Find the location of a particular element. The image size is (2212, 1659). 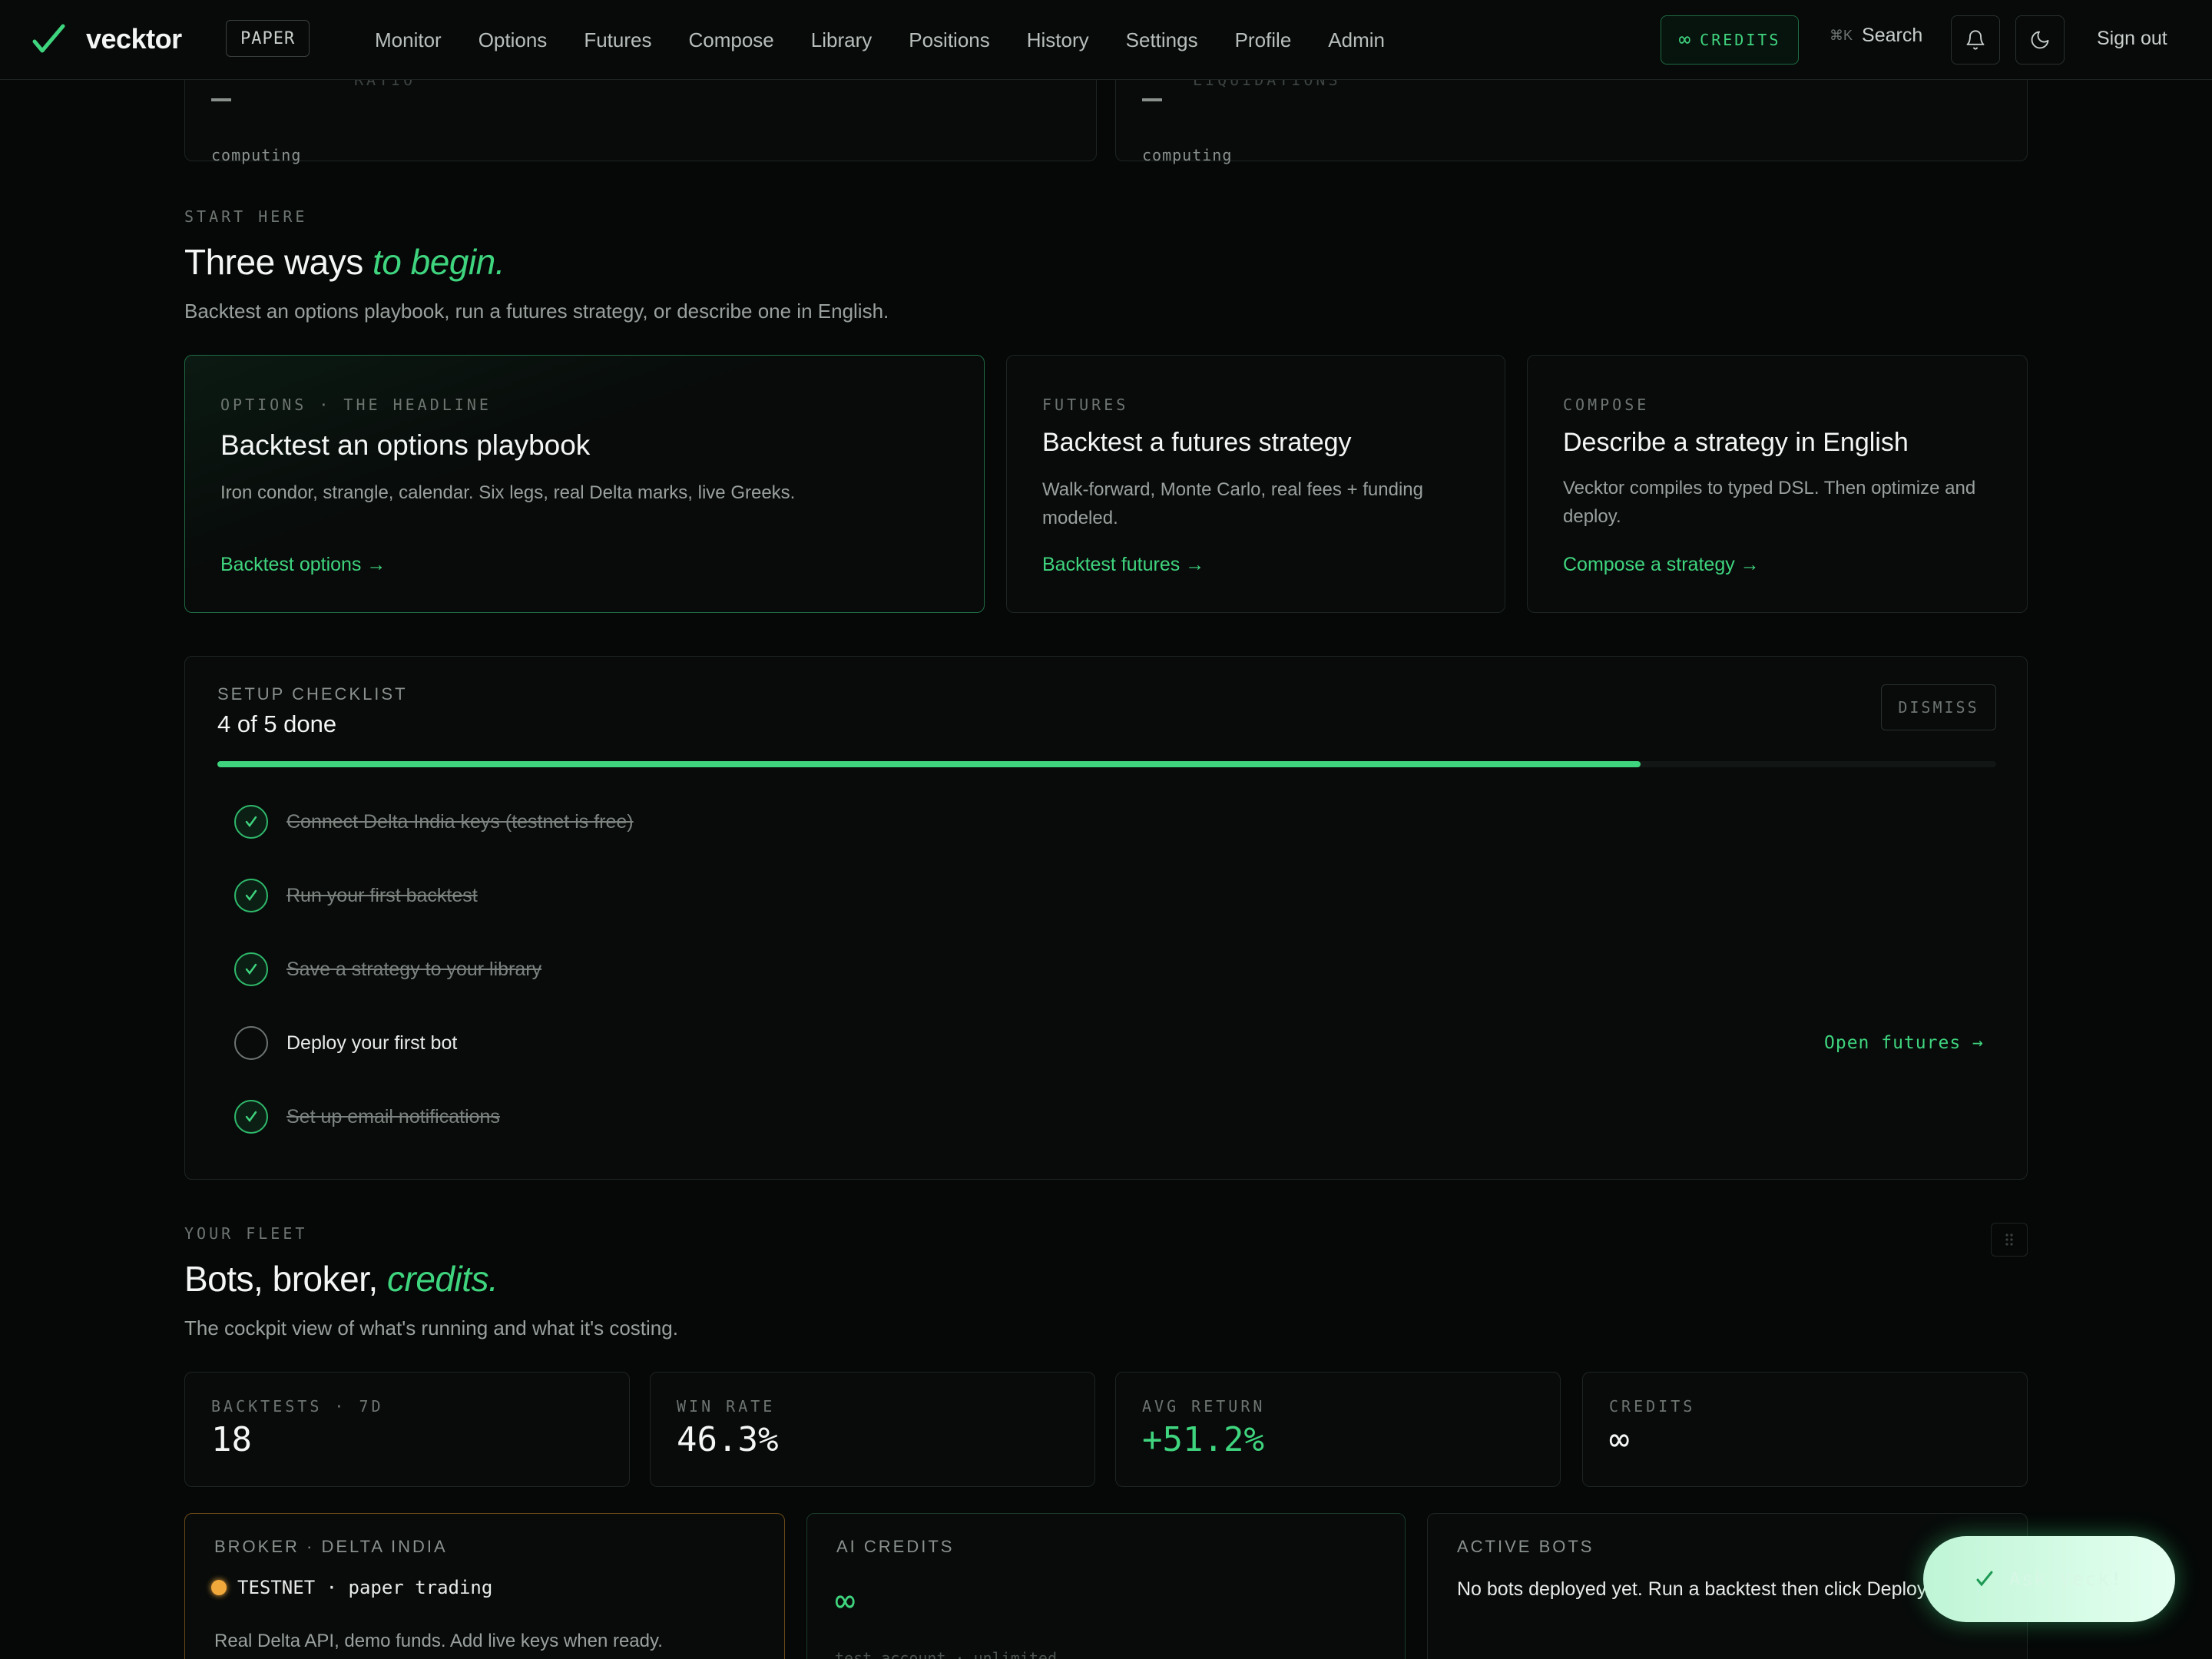

checklist-item-save-strategy: Save a strategy to your library is located at coordinates (388, 969).